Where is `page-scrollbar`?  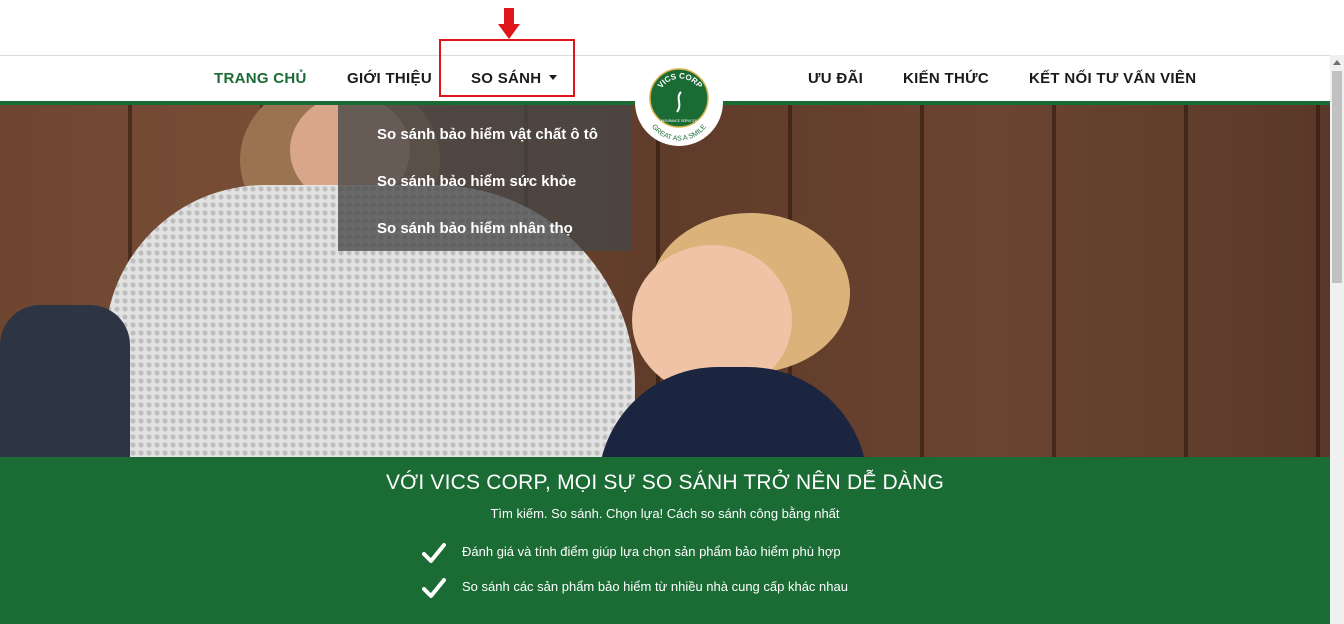
page-scrollbar is located at coordinates (1337, 339).